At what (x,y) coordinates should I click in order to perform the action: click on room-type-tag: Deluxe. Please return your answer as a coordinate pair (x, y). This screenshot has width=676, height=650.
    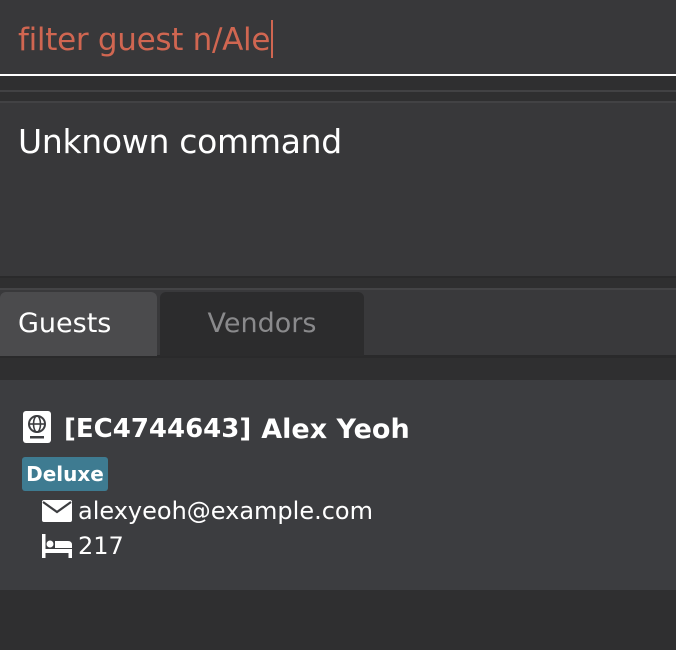
    Looking at the image, I should click on (65, 474).